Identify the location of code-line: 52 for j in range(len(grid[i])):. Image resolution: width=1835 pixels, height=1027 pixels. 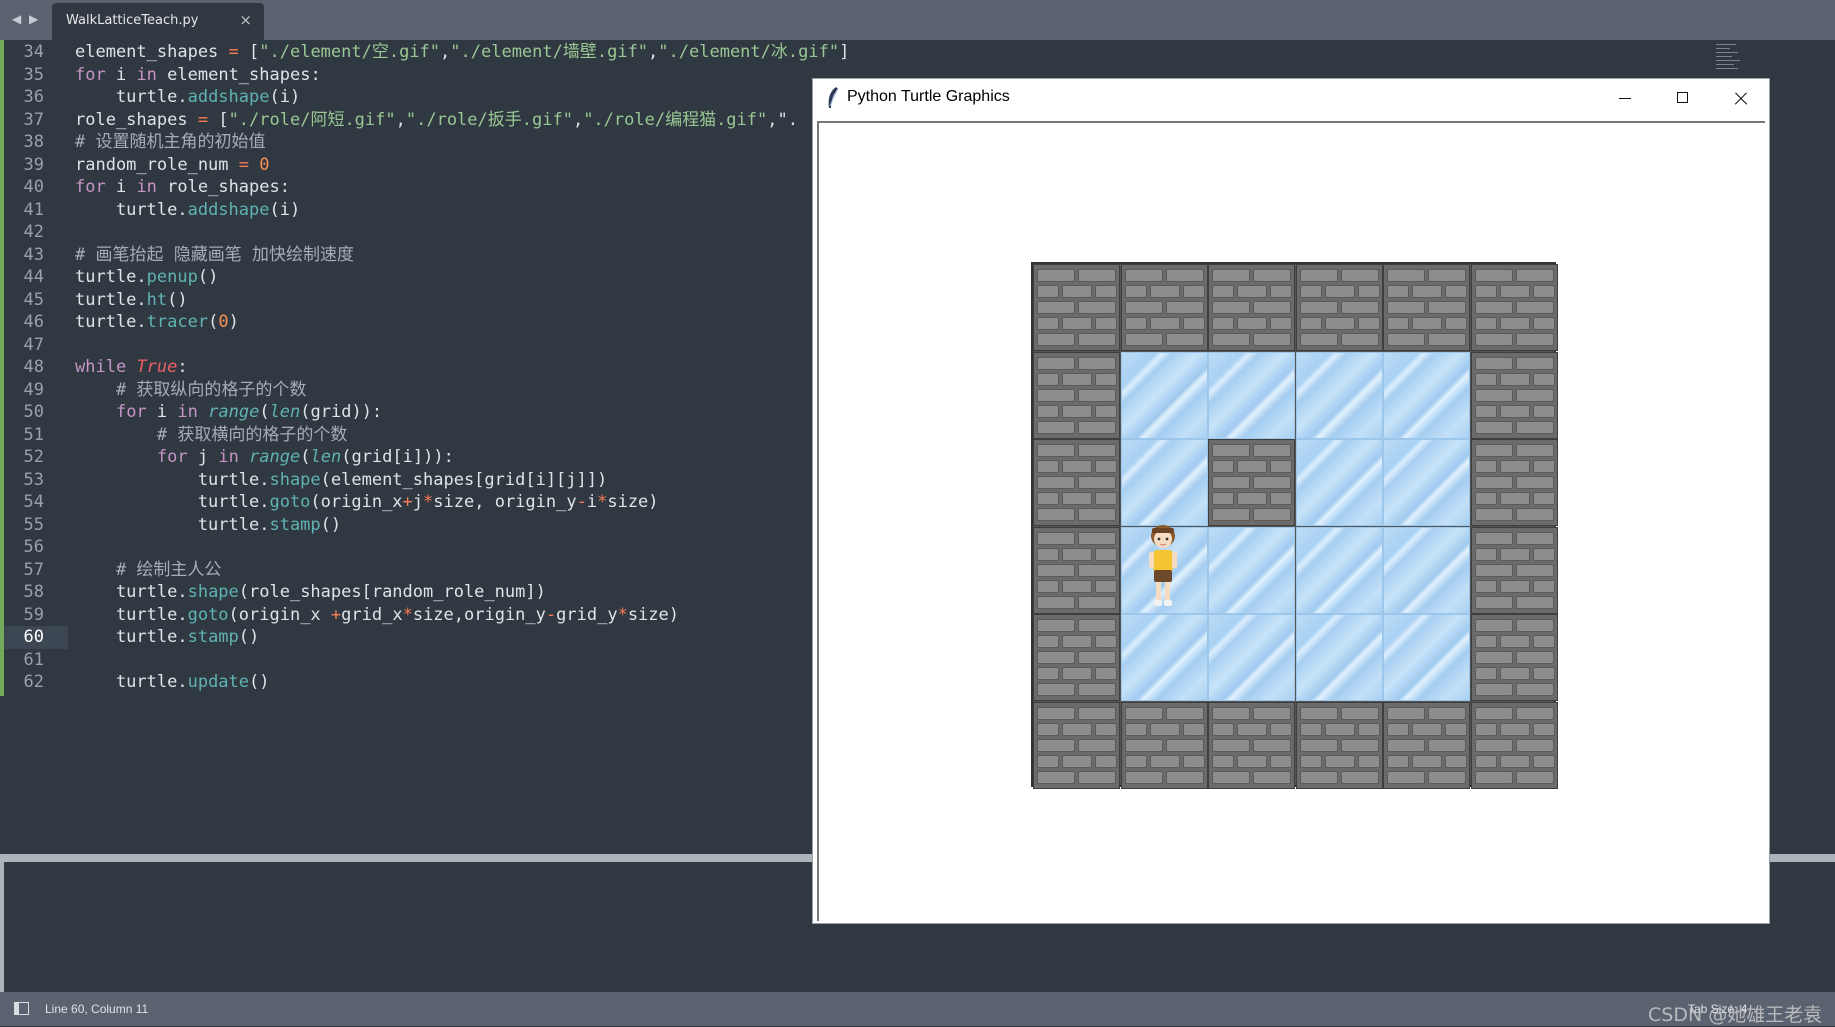
(406, 457).